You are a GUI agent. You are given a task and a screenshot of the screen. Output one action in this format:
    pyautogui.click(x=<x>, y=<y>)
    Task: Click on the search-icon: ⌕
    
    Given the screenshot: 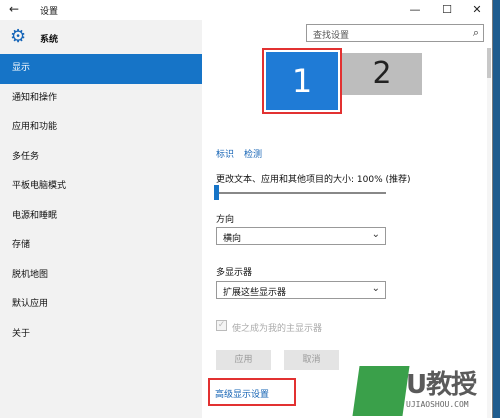 What is the action you would take?
    pyautogui.click(x=476, y=33)
    